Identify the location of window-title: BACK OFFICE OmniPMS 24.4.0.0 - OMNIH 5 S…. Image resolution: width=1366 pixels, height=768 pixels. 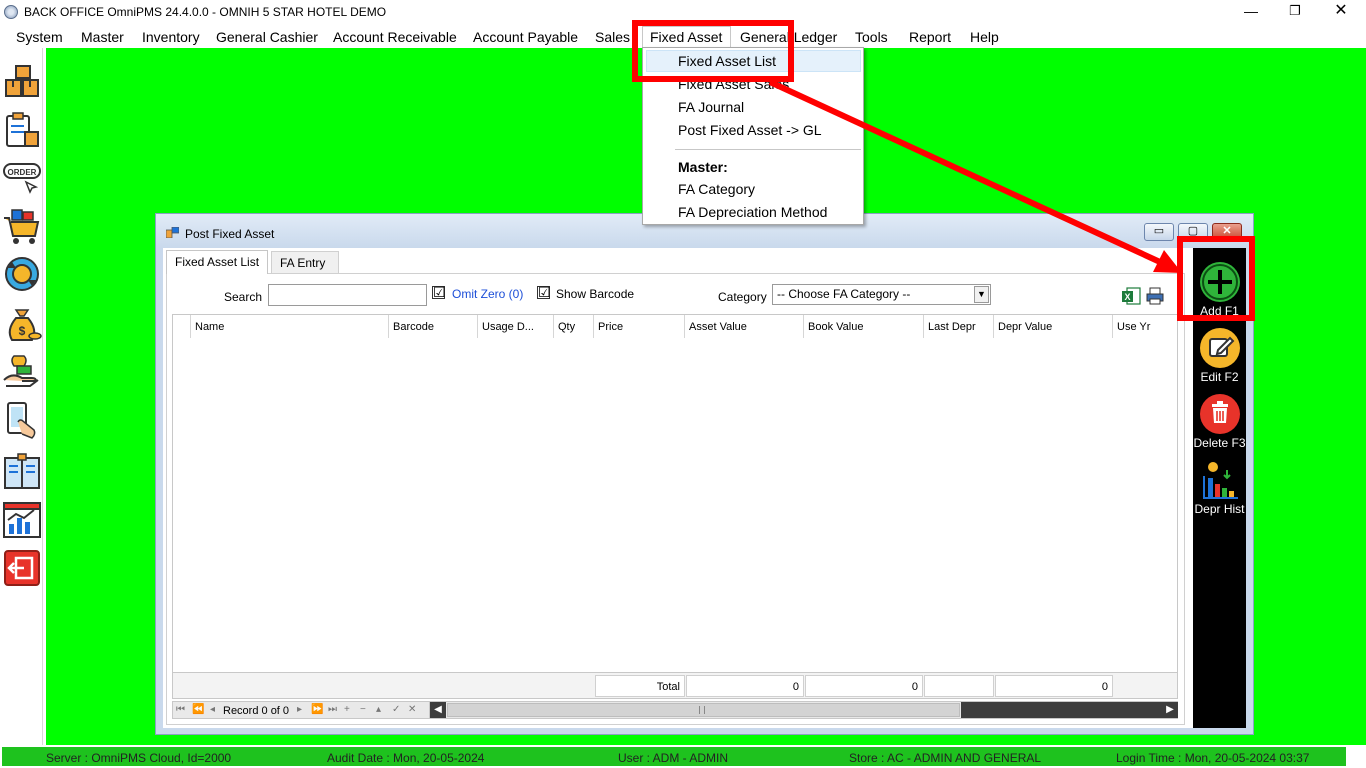
(205, 12).